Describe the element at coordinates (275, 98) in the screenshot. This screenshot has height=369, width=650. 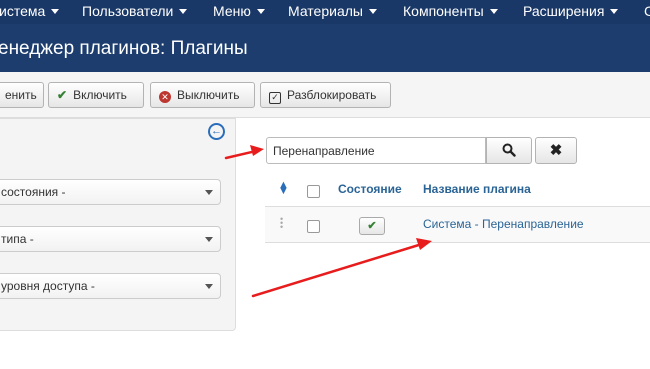
I see `checkbox-icon: ✓` at that location.